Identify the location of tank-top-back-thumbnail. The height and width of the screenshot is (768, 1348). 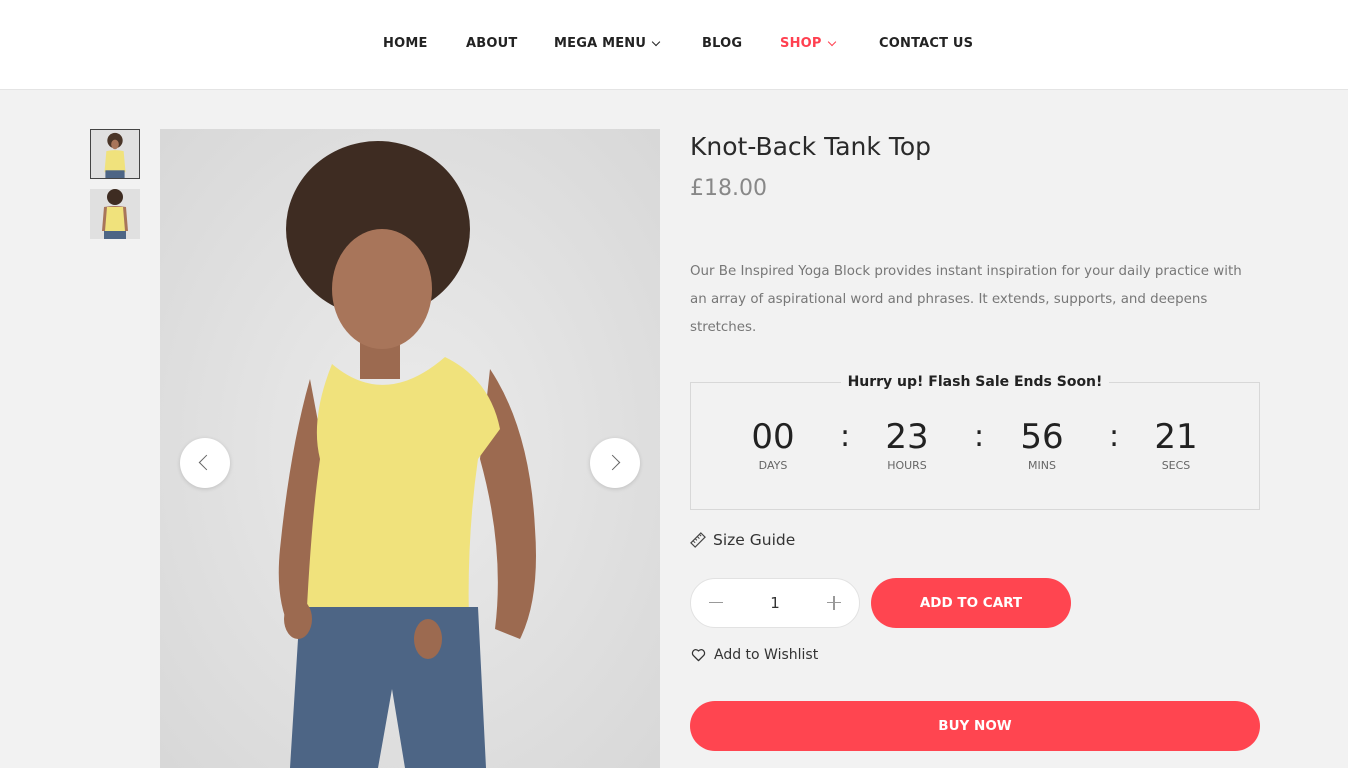
(115, 214).